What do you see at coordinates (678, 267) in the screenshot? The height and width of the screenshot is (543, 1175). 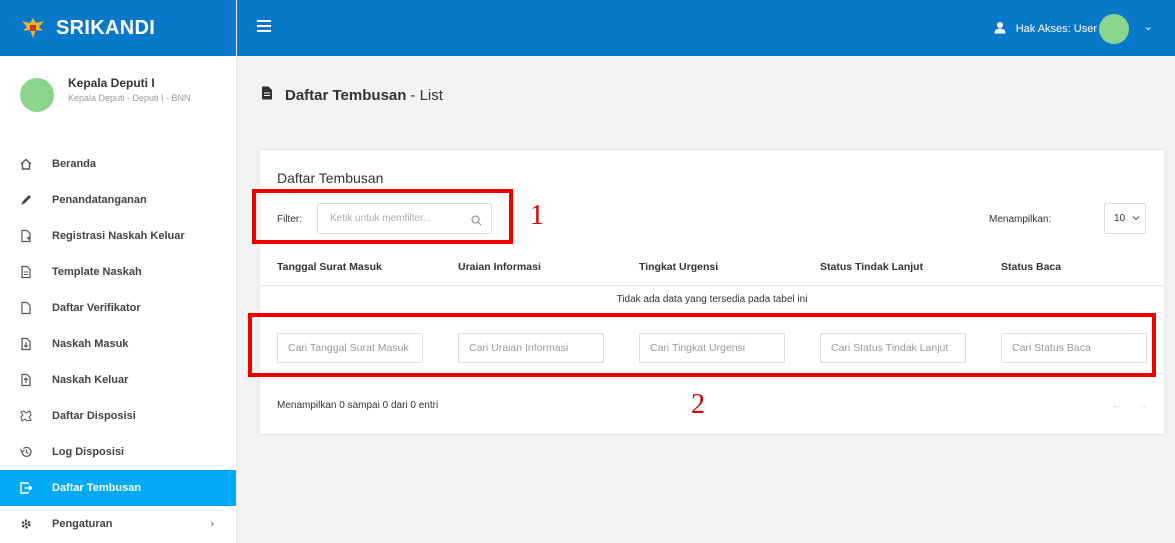 I see `column-header: Tingkat Urgensi` at bounding box center [678, 267].